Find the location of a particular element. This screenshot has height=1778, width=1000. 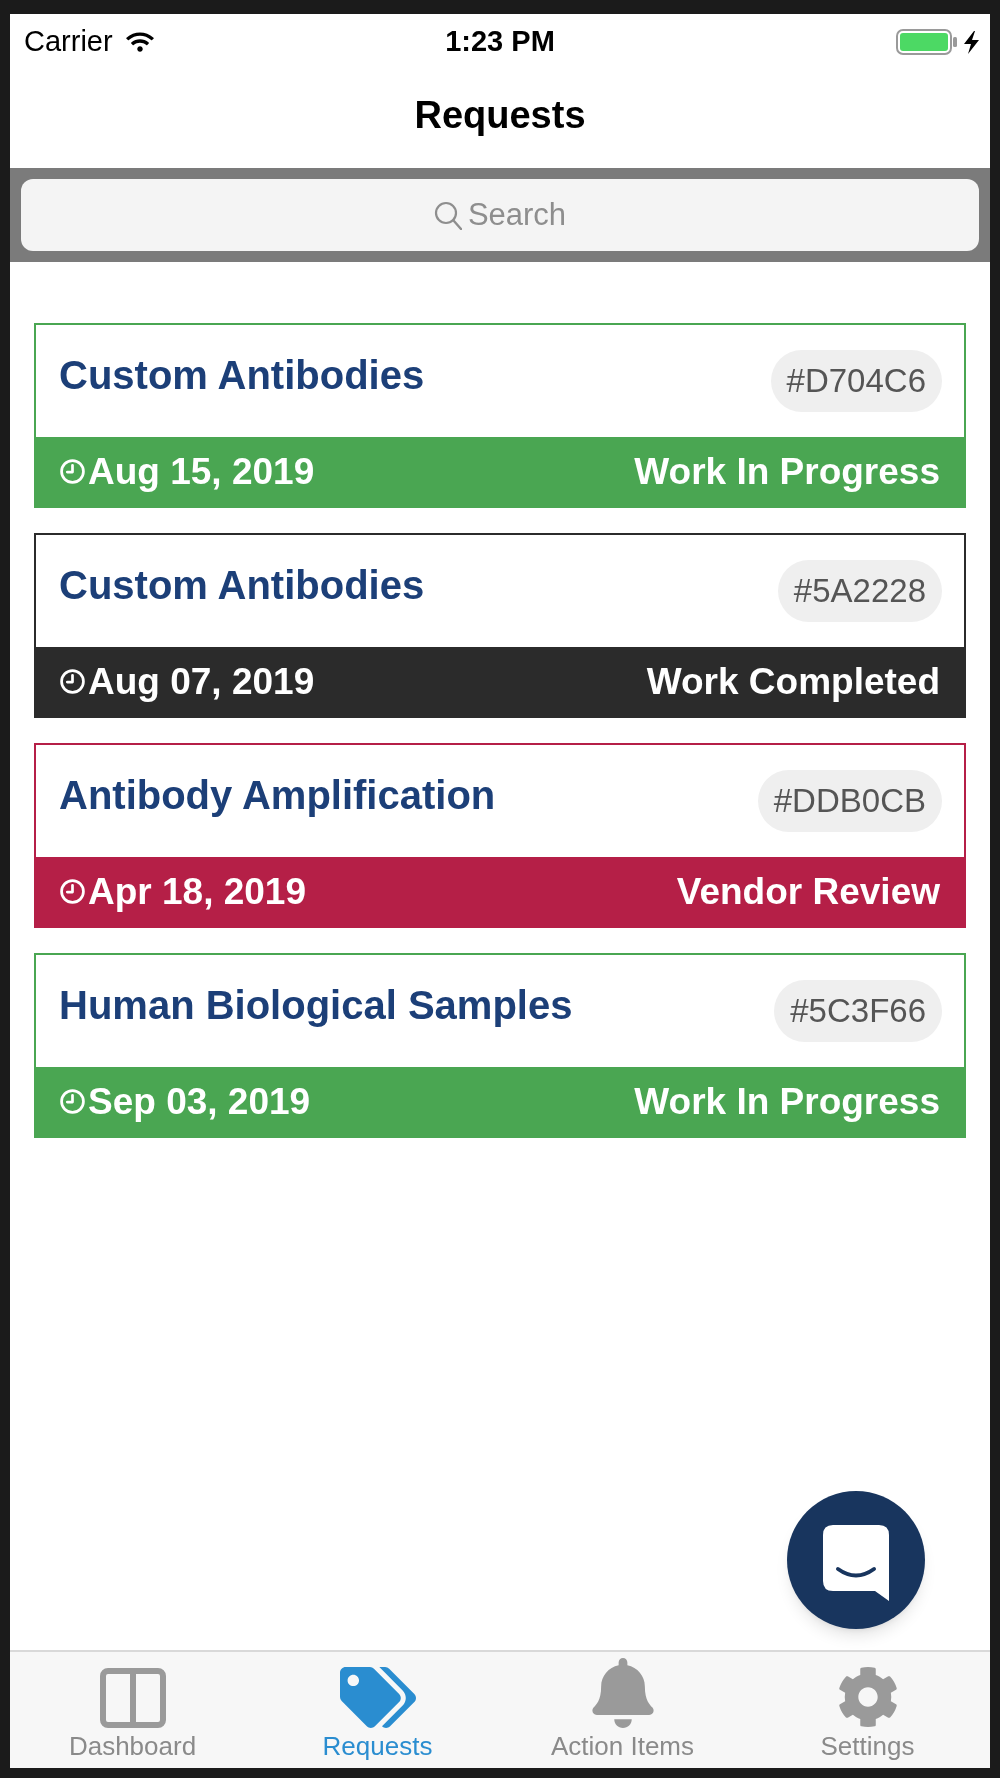

chat-bubble-icon is located at coordinates (856, 1563).